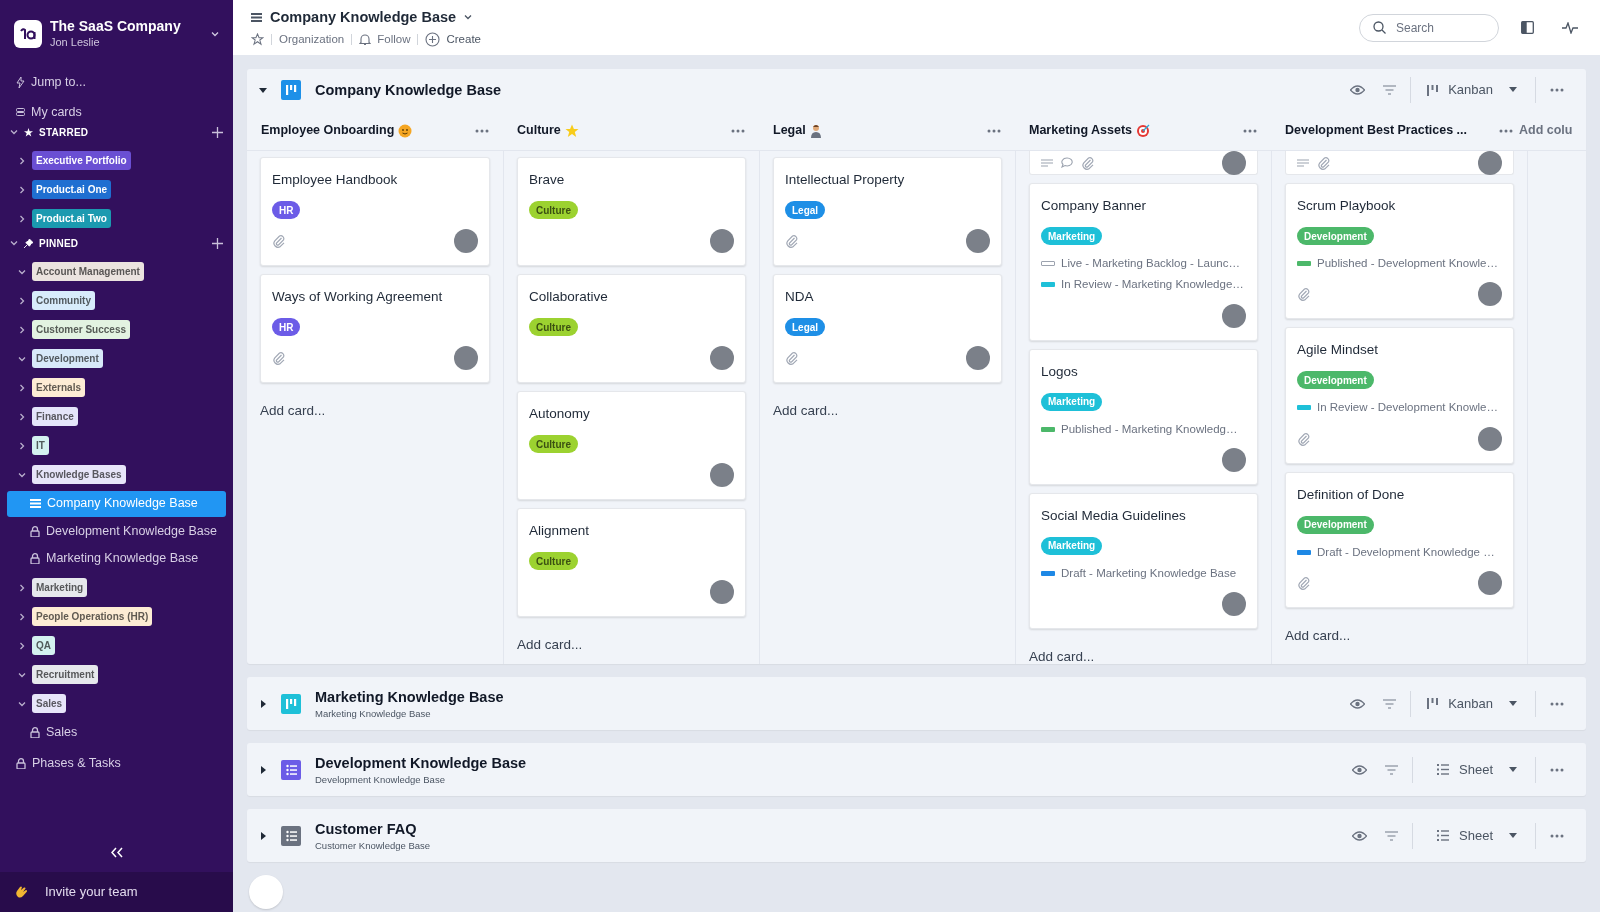  What do you see at coordinates (1149, 573) in the screenshot?
I see `linked-card-text: Draft - Marketing Knowledge Base` at bounding box center [1149, 573].